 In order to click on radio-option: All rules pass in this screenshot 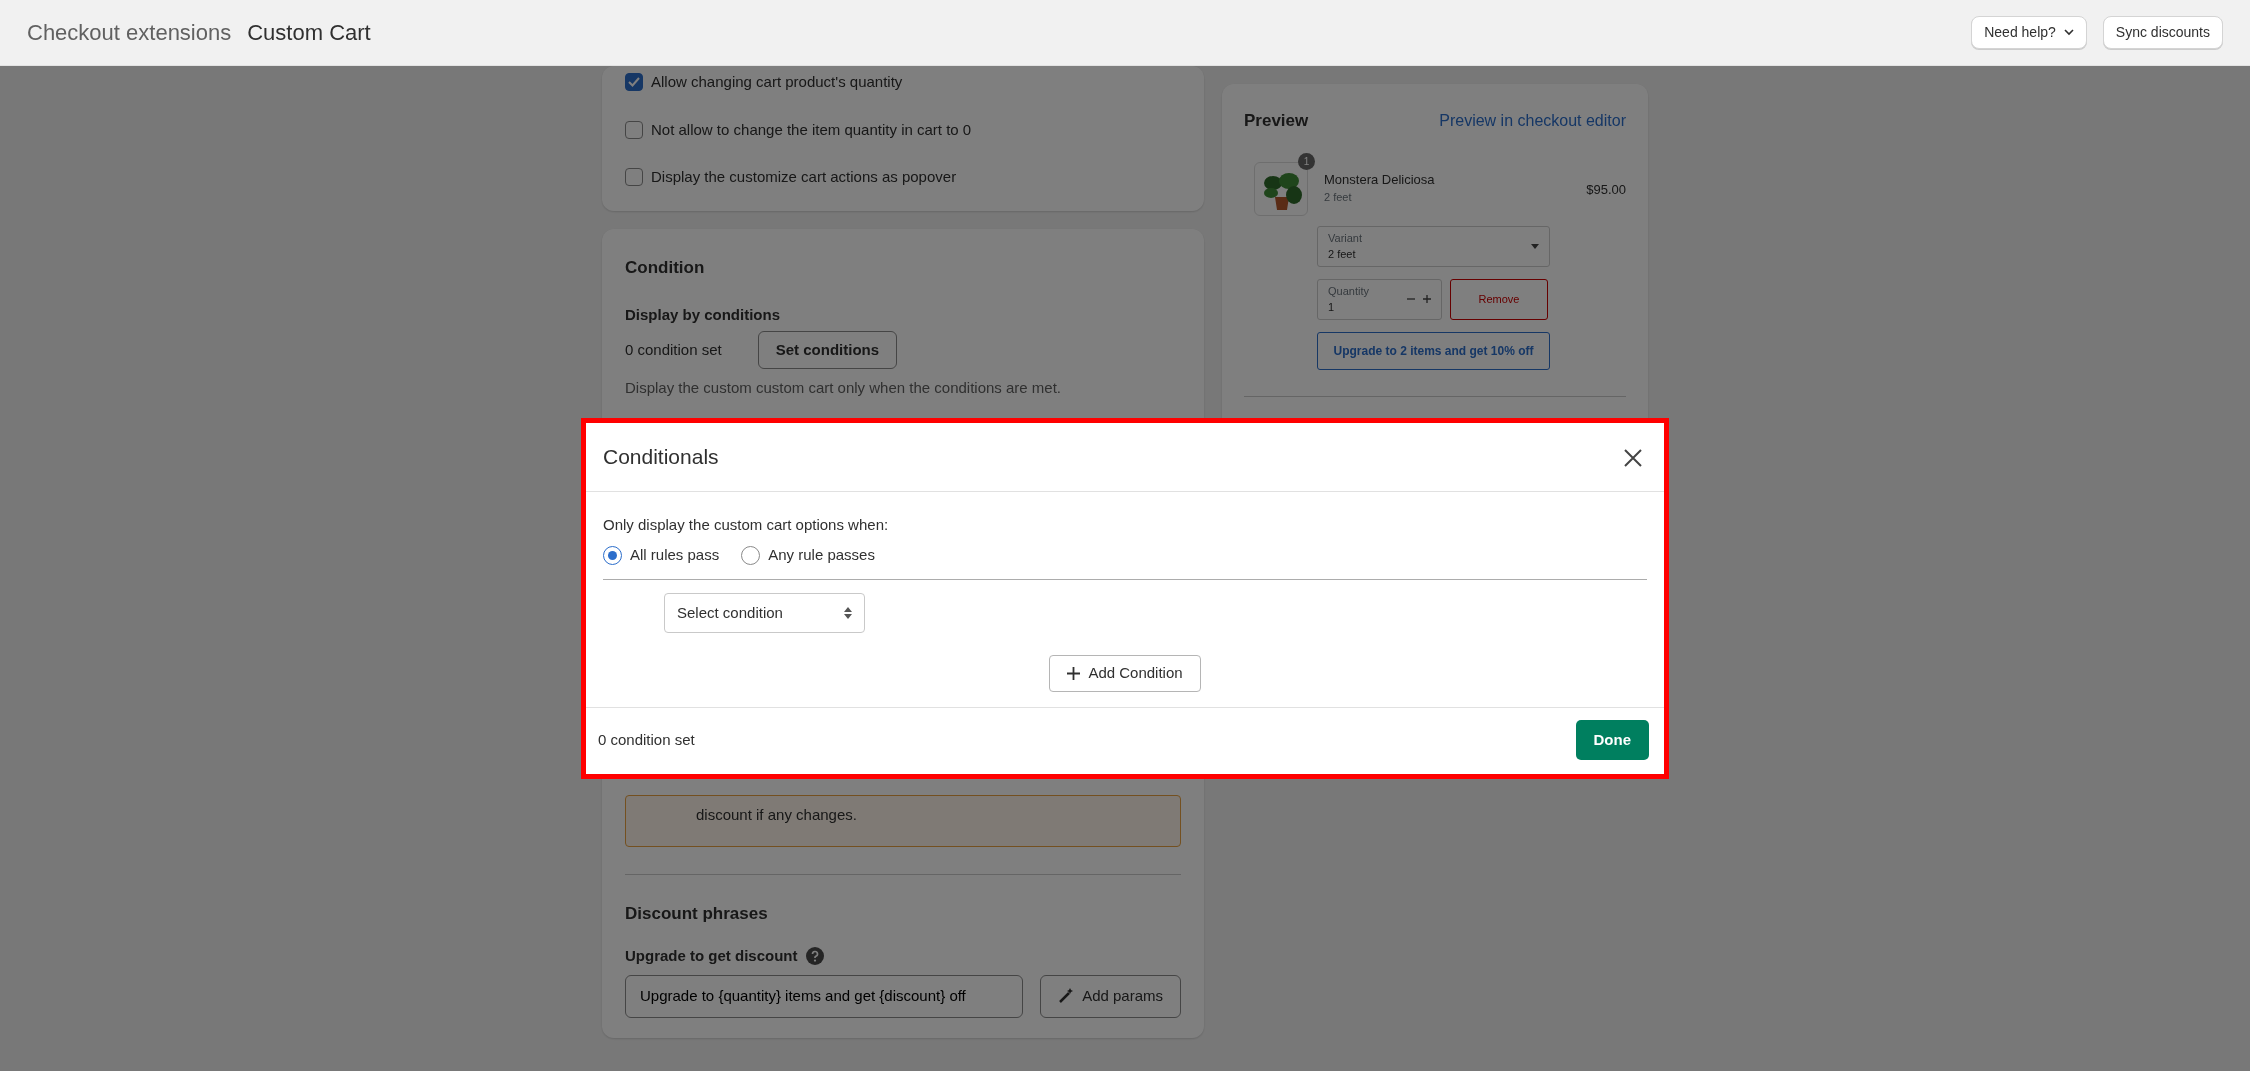, I will do `click(661, 555)`.